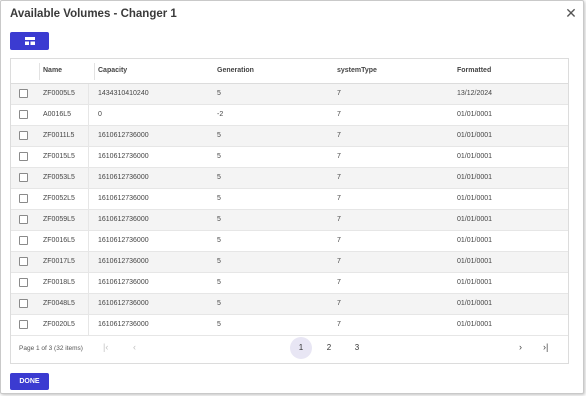 The image size is (586, 396). I want to click on cell-name: ZF0053L5, so click(59, 177).